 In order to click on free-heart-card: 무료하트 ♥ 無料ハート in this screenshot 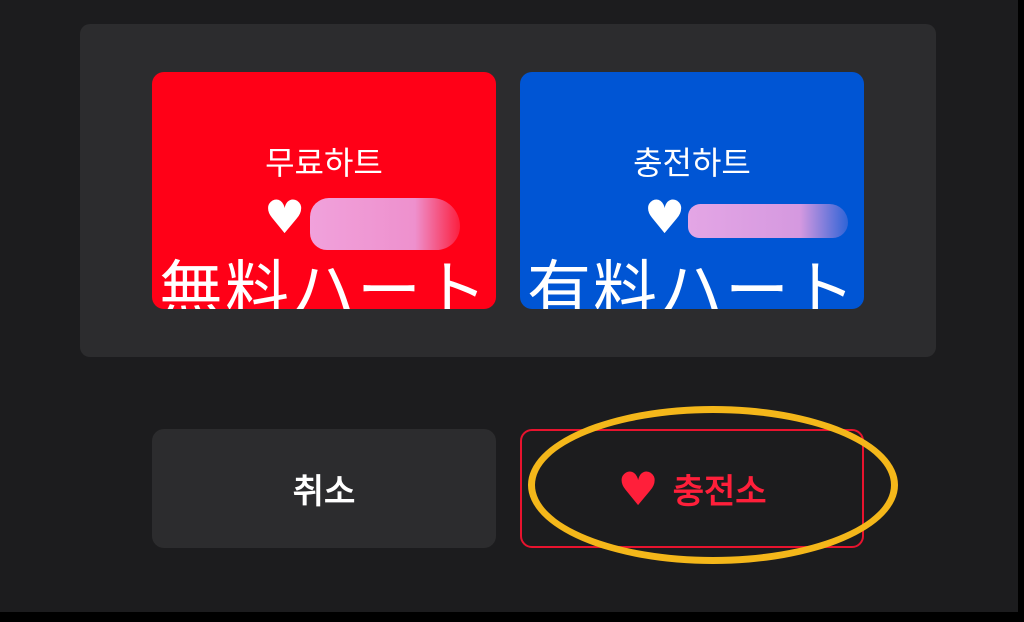, I will do `click(324, 190)`.